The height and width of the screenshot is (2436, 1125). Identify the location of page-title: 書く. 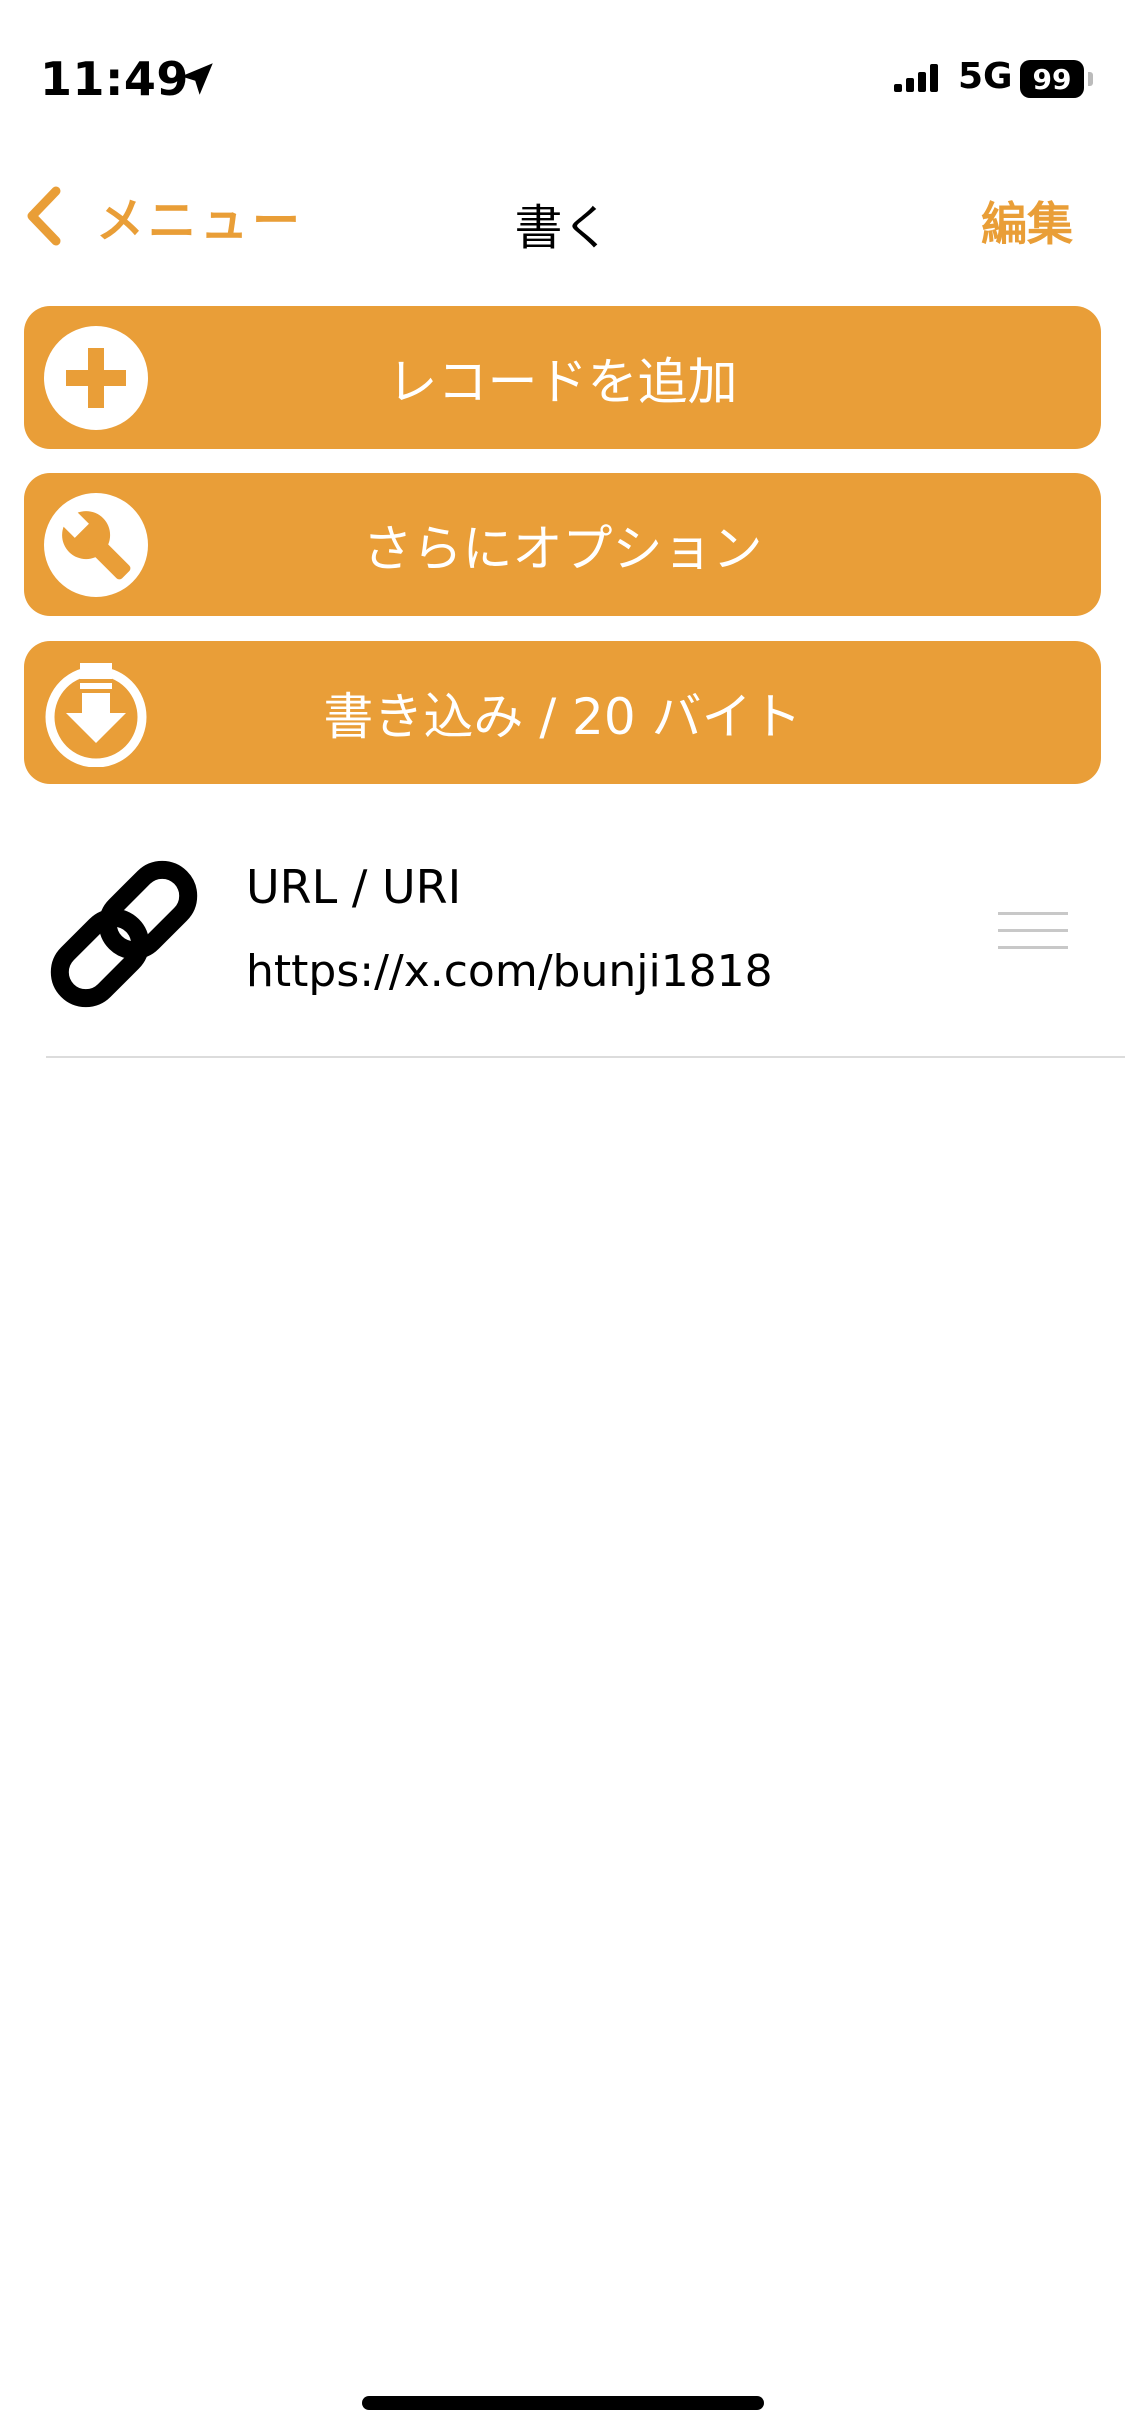
(562, 228).